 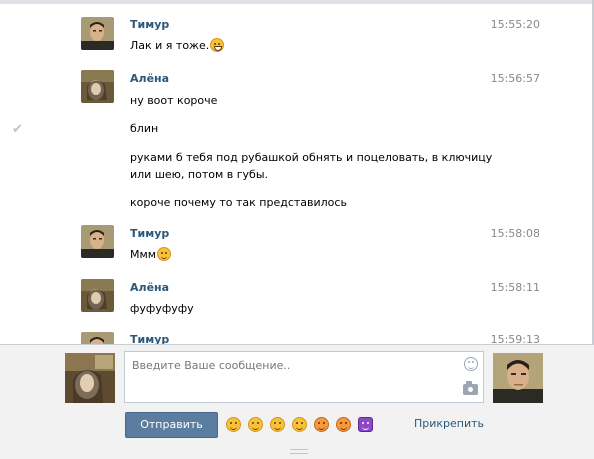 I want to click on message-time: 15:58:11, so click(x=515, y=287).